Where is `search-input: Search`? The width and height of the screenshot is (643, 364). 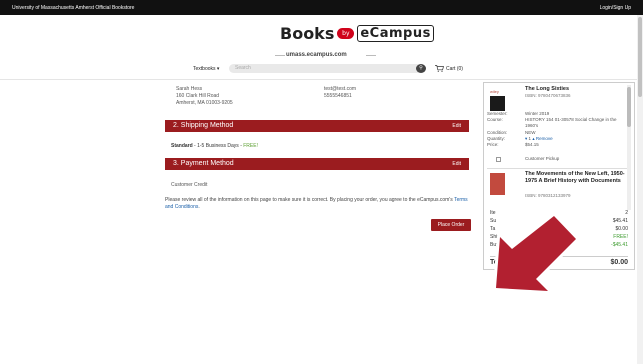
search-input: Search is located at coordinates (325, 68).